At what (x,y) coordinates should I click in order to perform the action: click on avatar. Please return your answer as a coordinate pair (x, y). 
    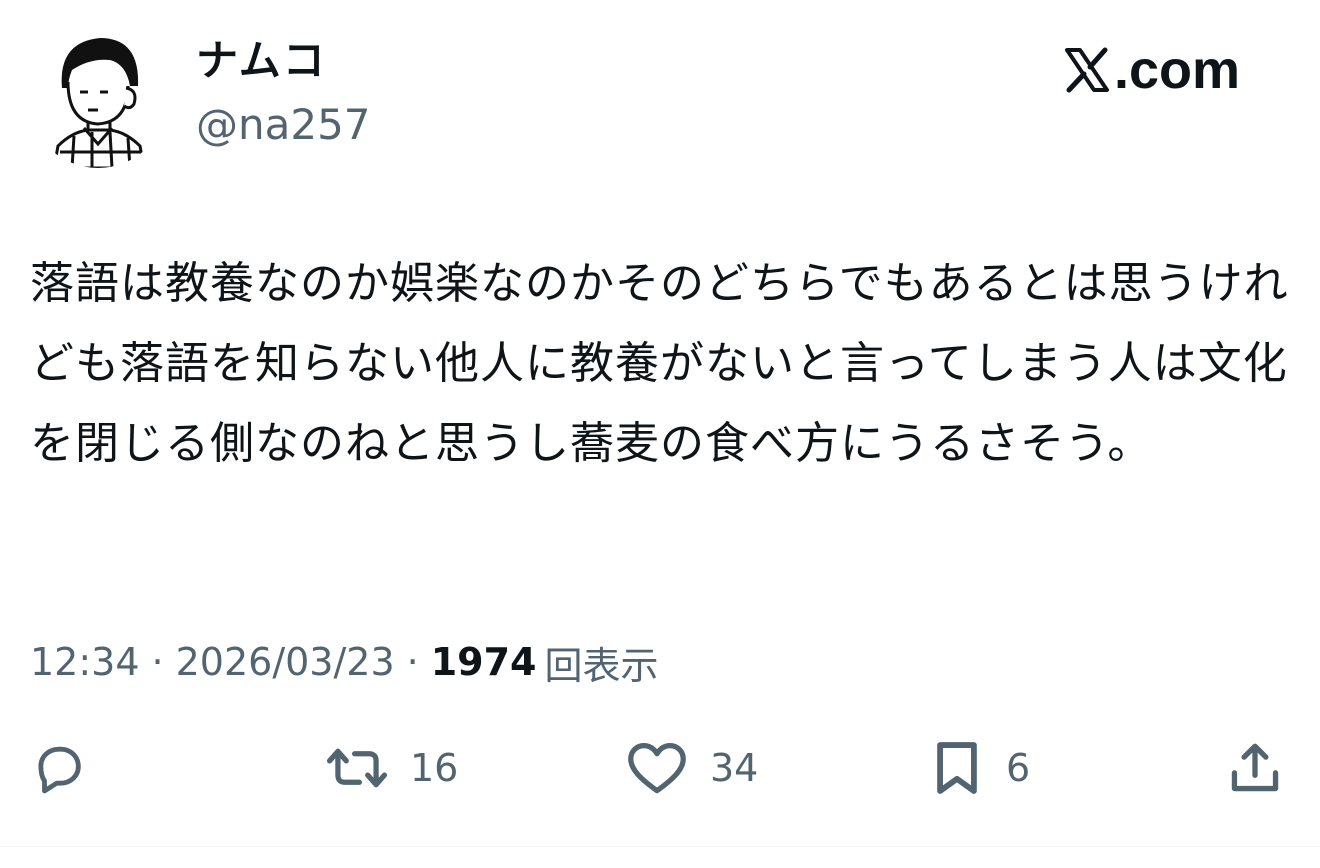
    Looking at the image, I should click on (98, 98).